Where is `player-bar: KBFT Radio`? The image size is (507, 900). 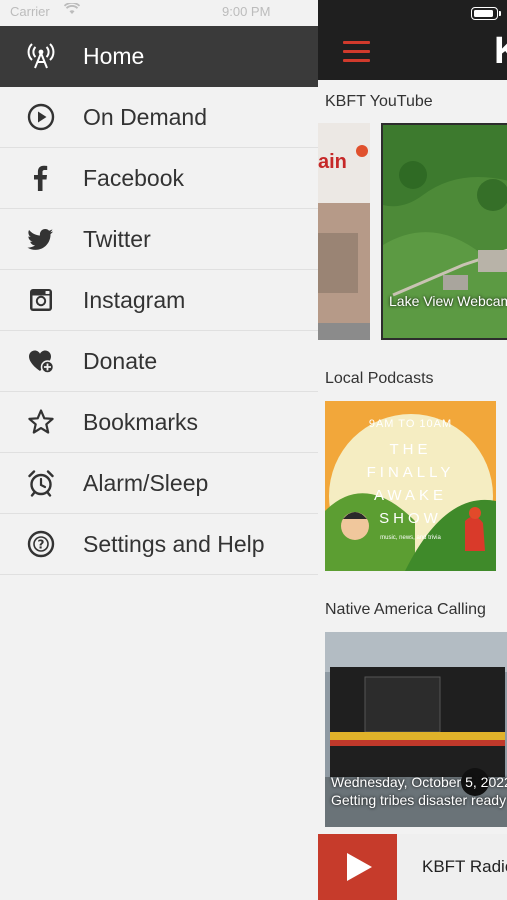 player-bar: KBFT Radio is located at coordinates (412, 867).